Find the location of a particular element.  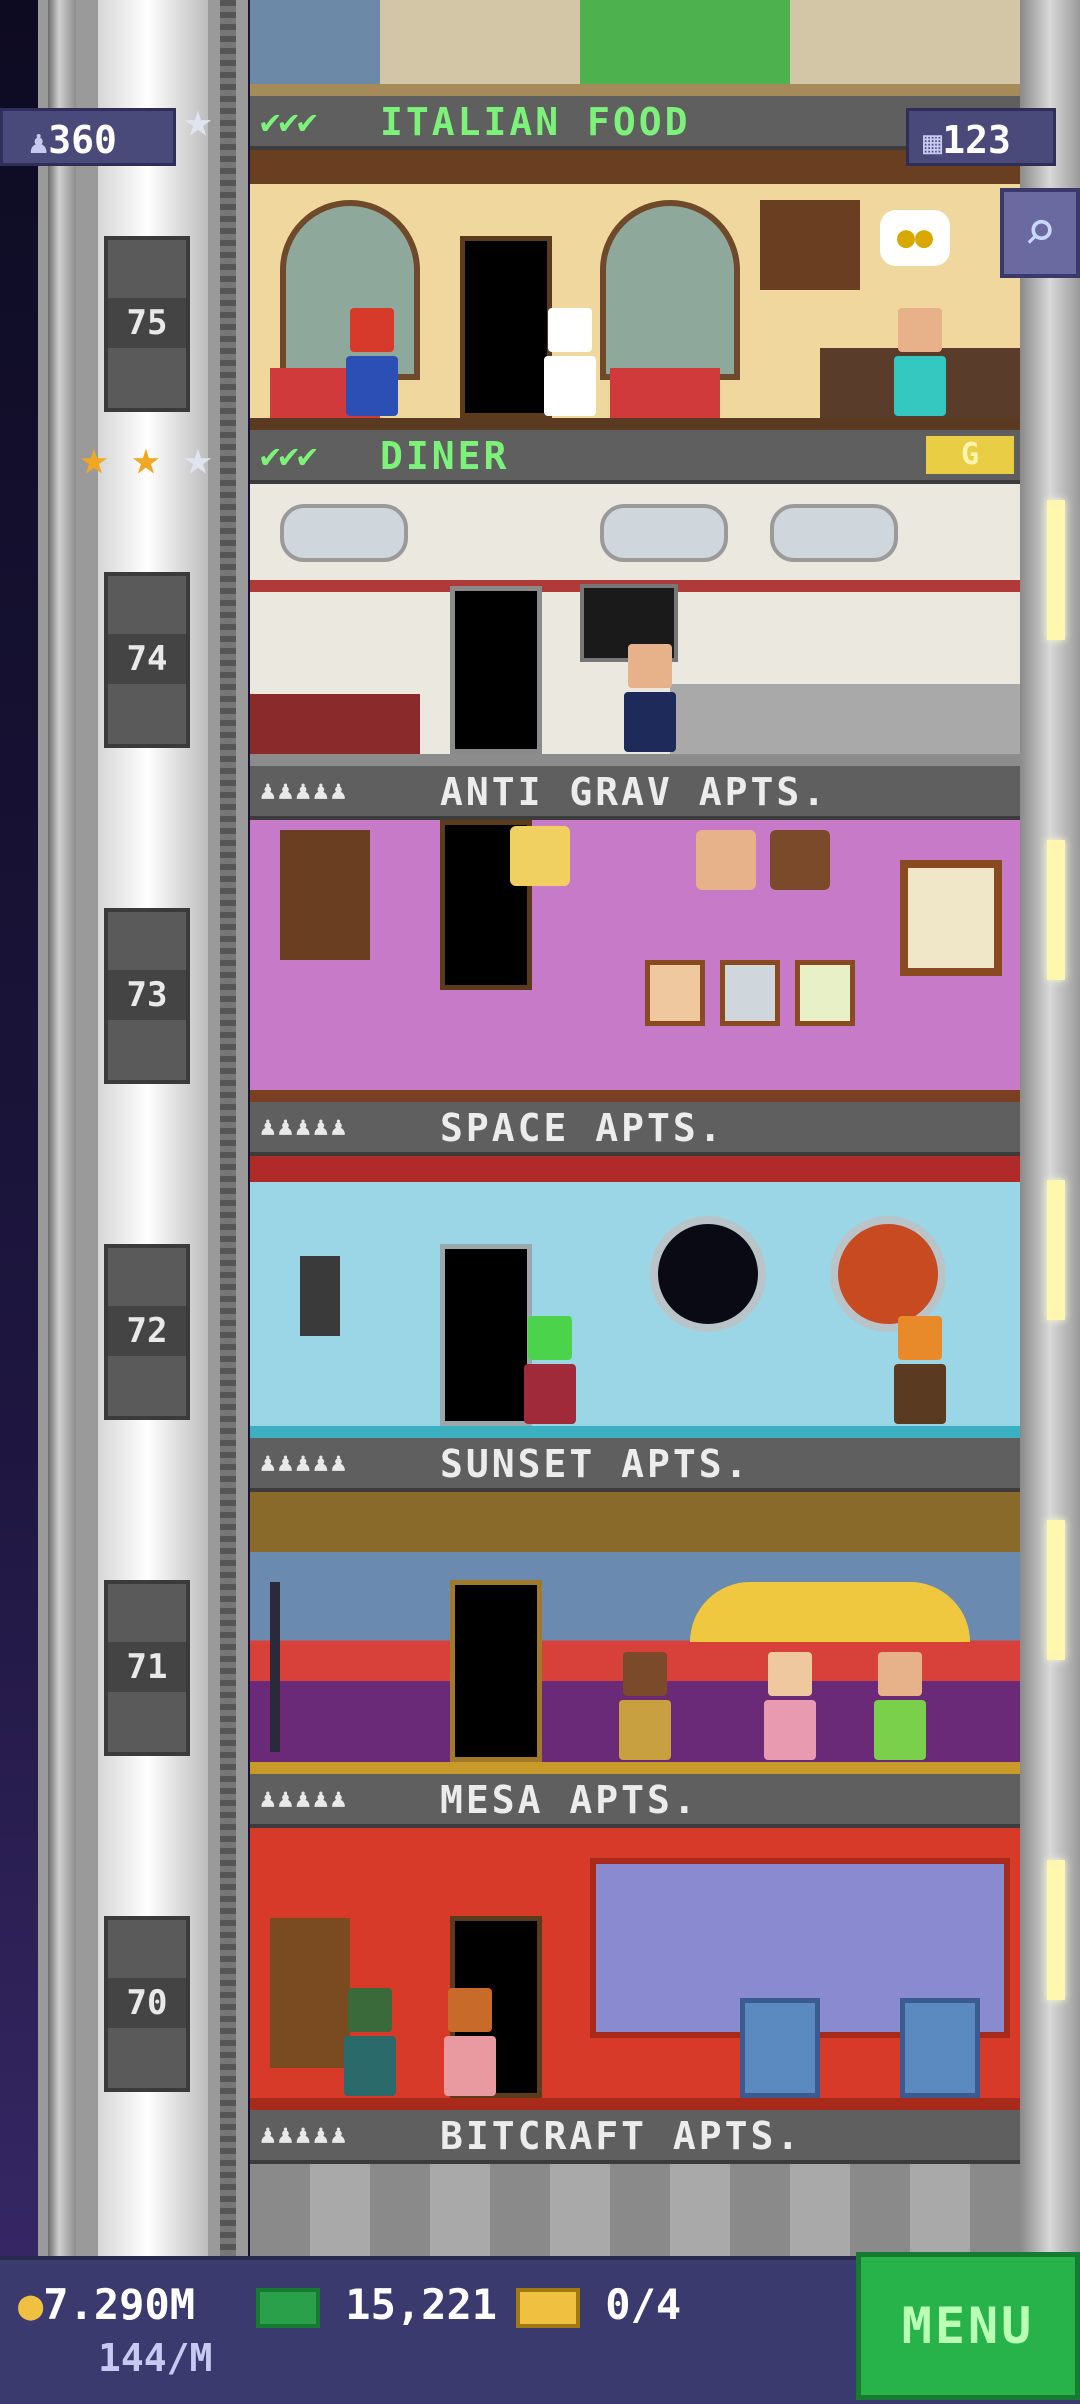

window is located at coordinates (951, 918).